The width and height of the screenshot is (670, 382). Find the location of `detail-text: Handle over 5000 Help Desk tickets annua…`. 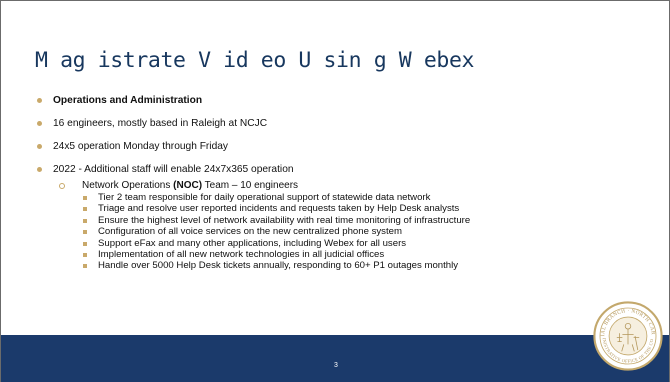

detail-text: Handle over 5000 Help Desk tickets annua… is located at coordinates (278, 266).